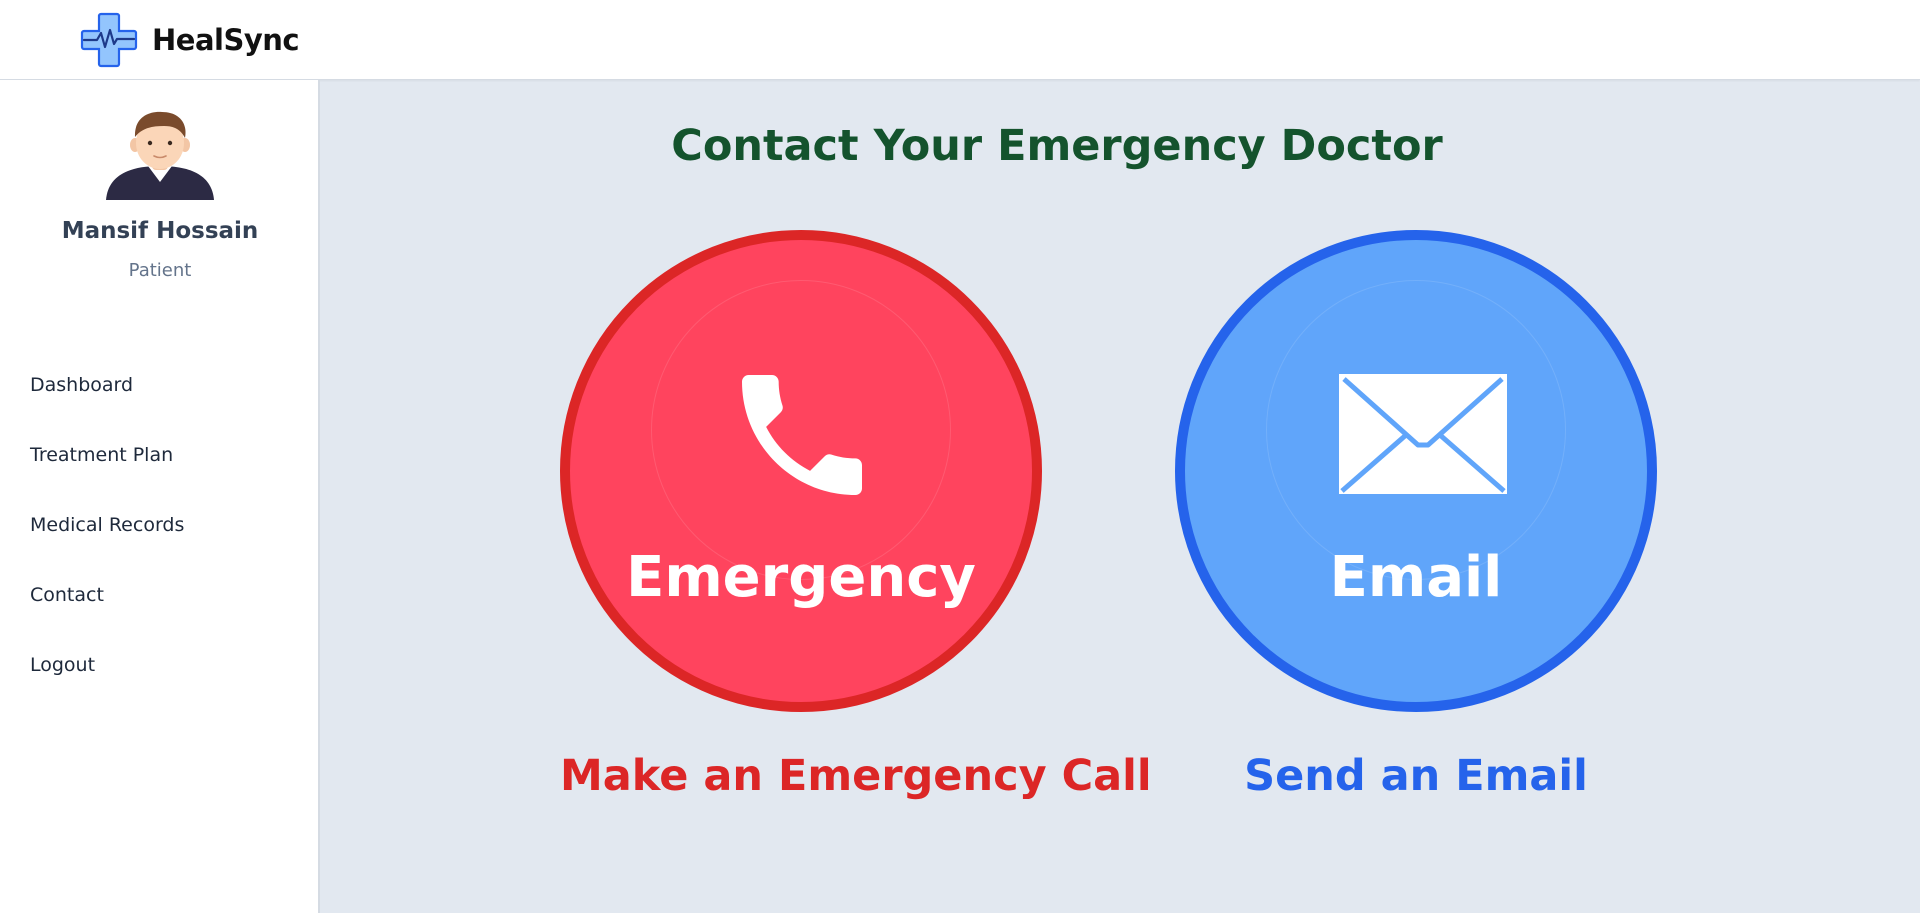 The image size is (1920, 913). I want to click on emergency-call-button: Emergency, so click(801, 471).